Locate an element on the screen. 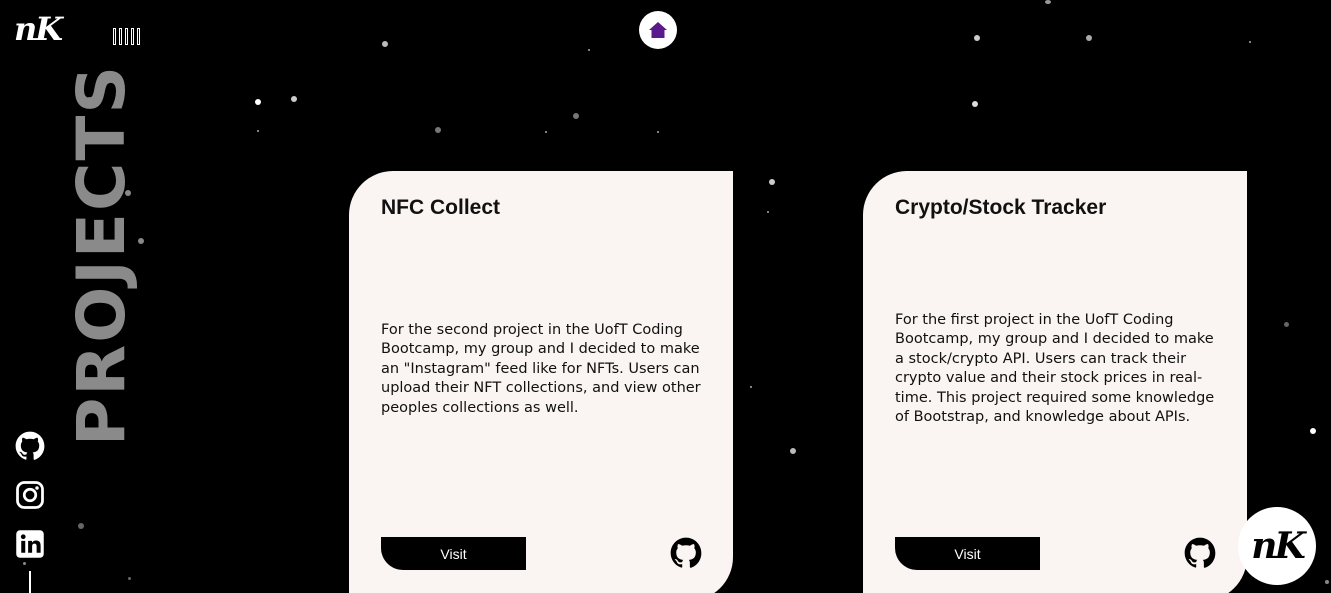 The height and width of the screenshot is (593, 1331). sound-bars-icon is located at coordinates (126, 36).